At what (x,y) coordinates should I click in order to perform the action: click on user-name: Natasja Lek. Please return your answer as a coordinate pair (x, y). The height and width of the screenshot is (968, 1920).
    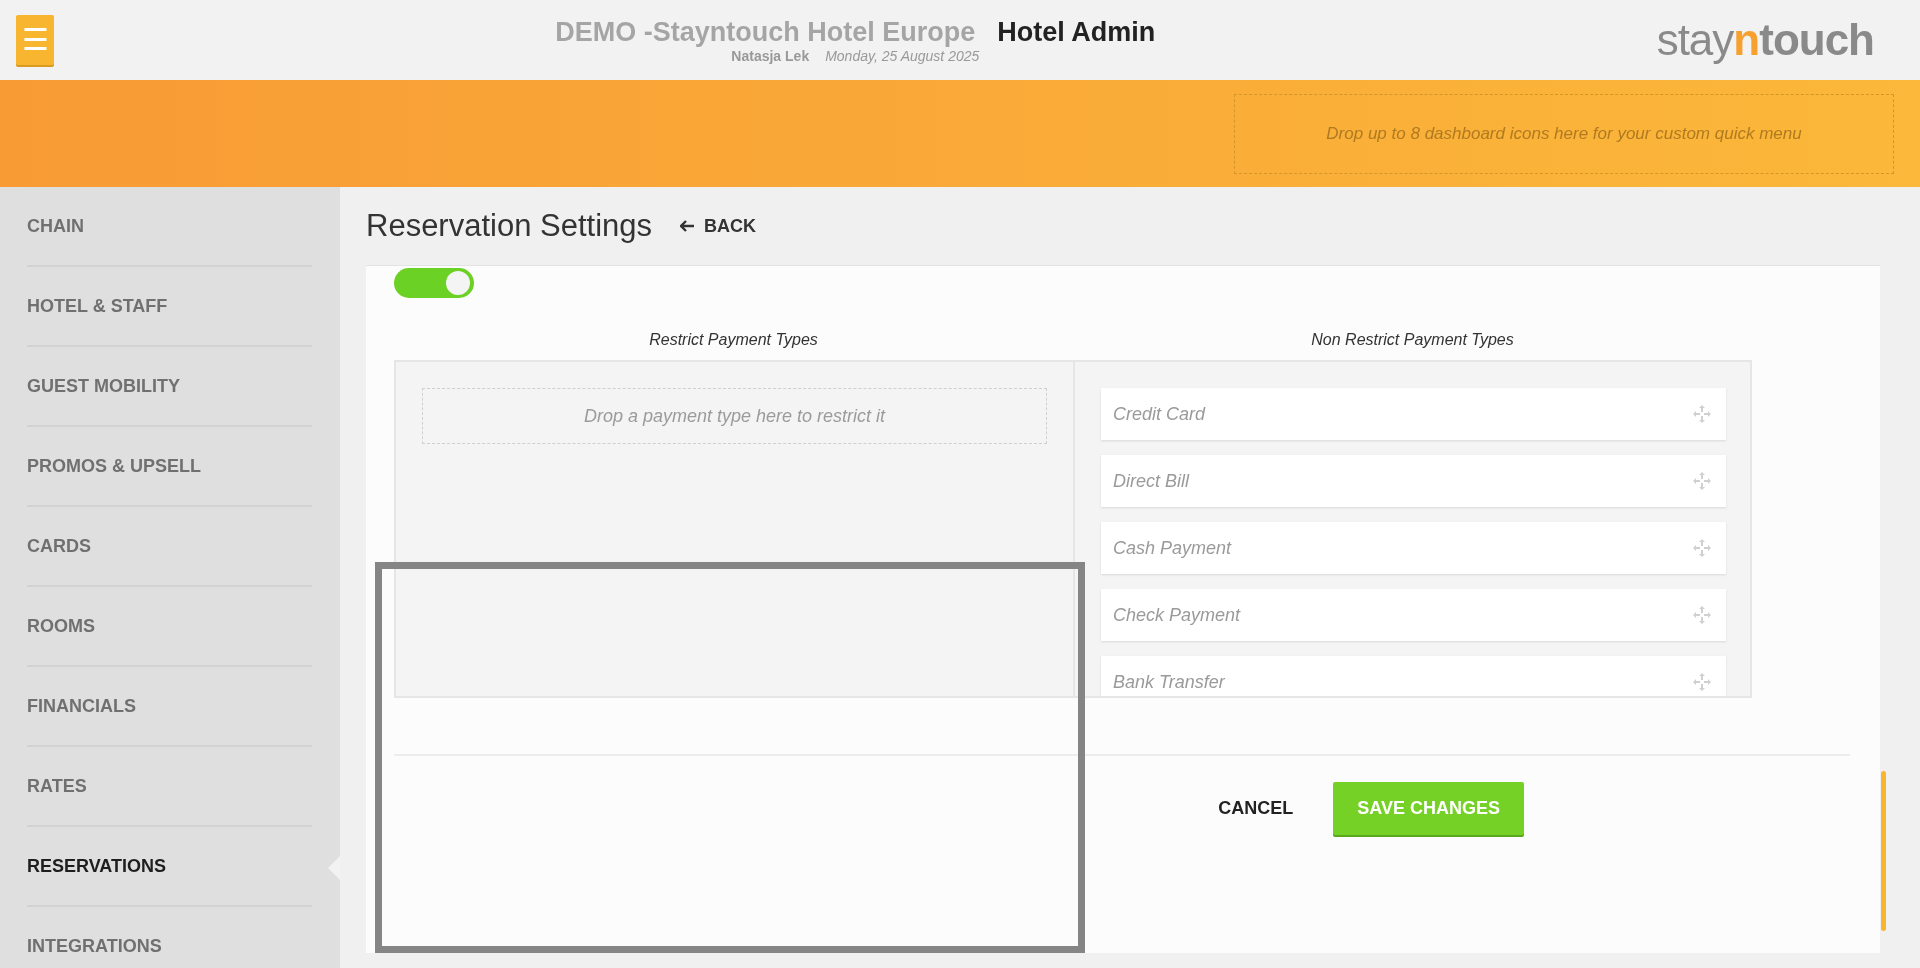
    Looking at the image, I should click on (770, 55).